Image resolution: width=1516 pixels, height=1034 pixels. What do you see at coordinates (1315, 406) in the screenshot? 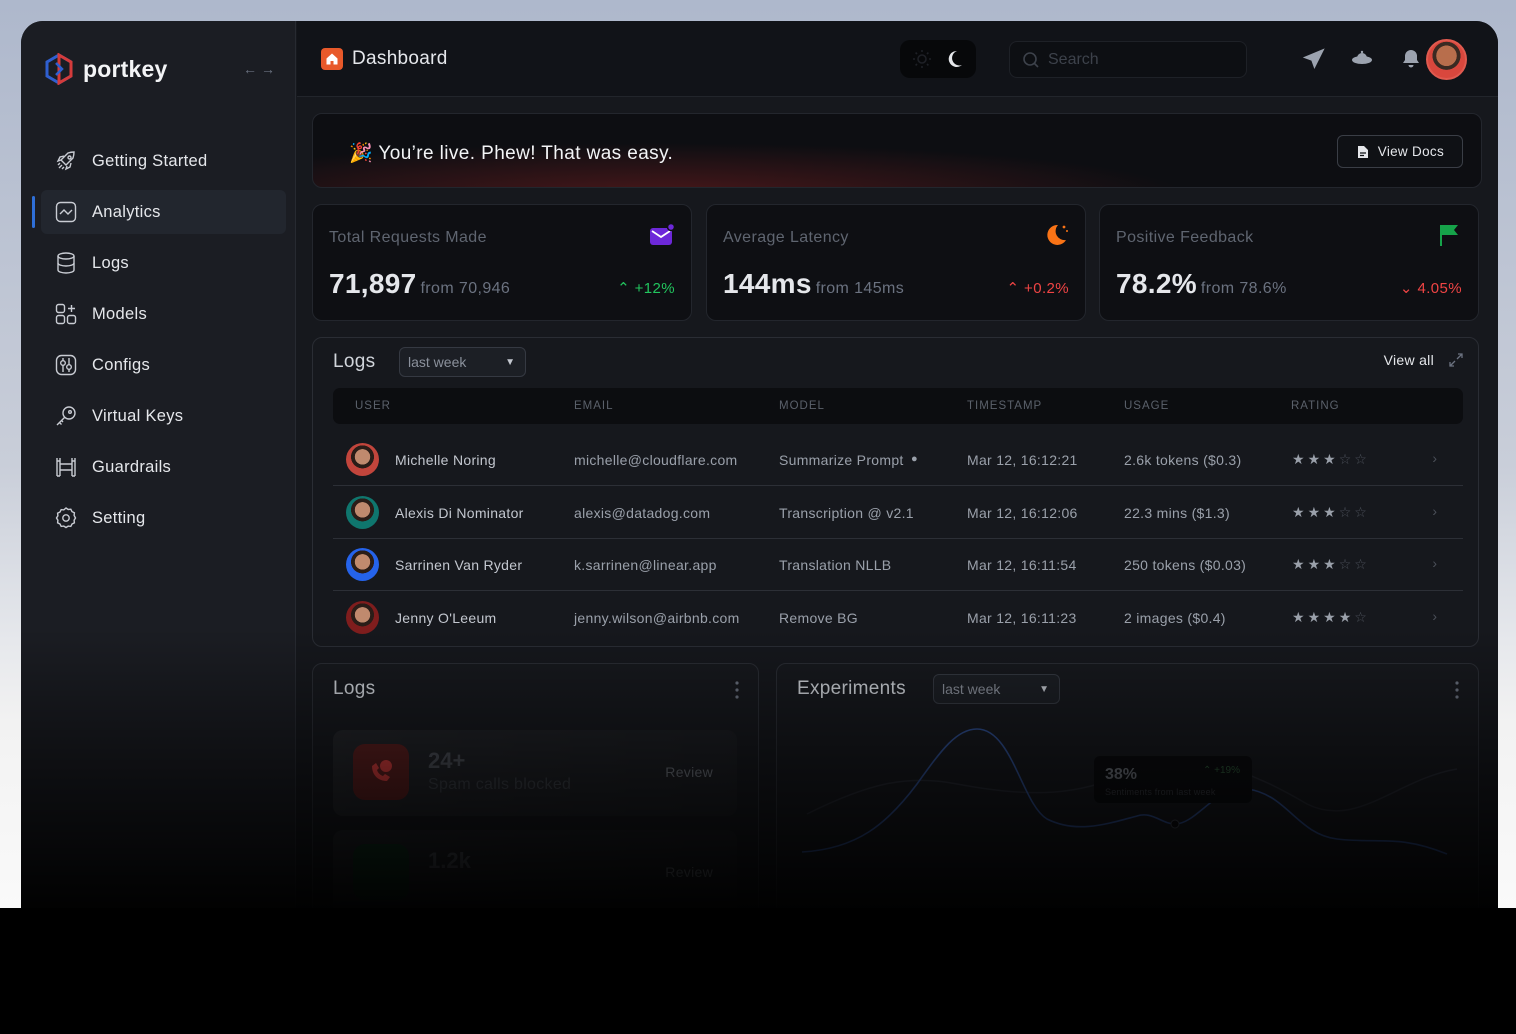
I see `column-header-rating: RATING` at bounding box center [1315, 406].